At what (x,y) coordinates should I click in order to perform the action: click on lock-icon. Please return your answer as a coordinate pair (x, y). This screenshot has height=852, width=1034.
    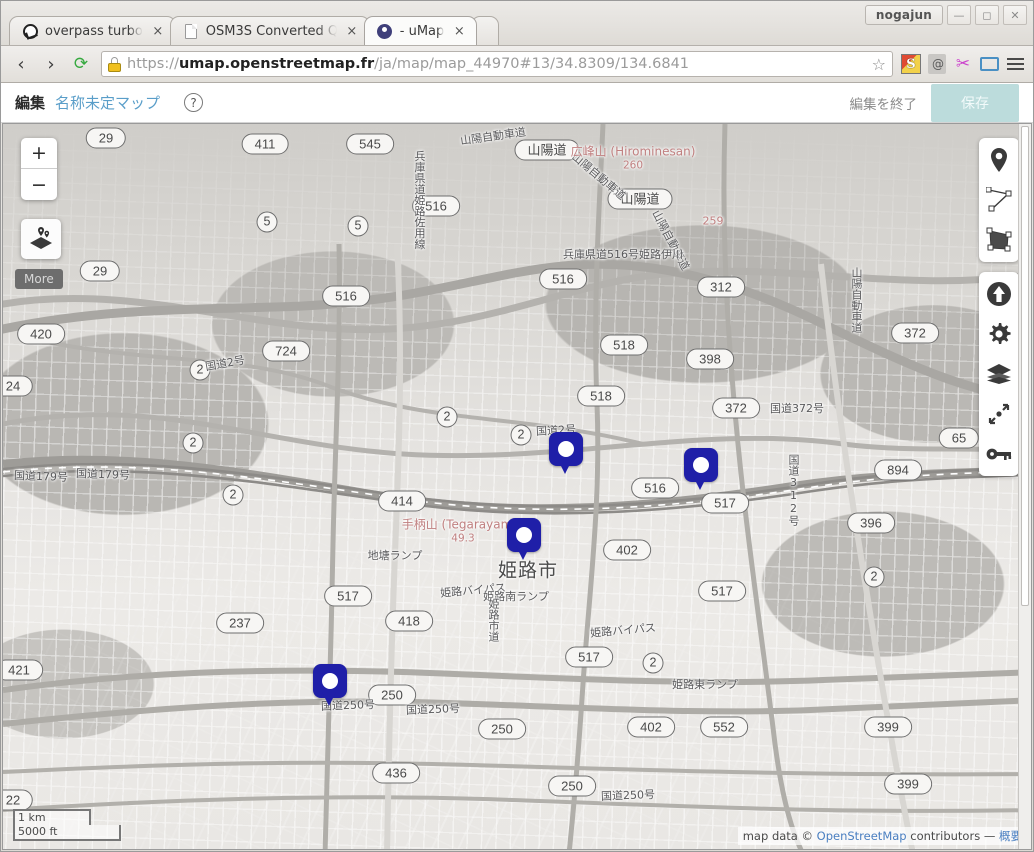
    Looking at the image, I should click on (114, 64).